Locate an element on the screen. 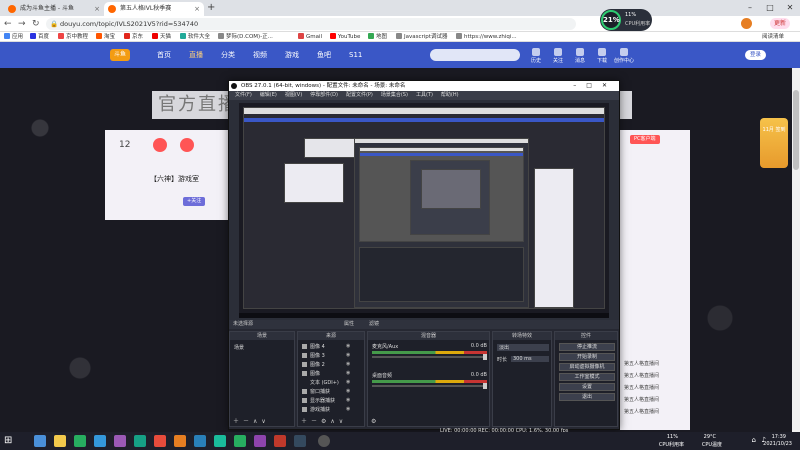 The width and height of the screenshot is (800, 450). back-icon: ← is located at coordinates (8, 24).